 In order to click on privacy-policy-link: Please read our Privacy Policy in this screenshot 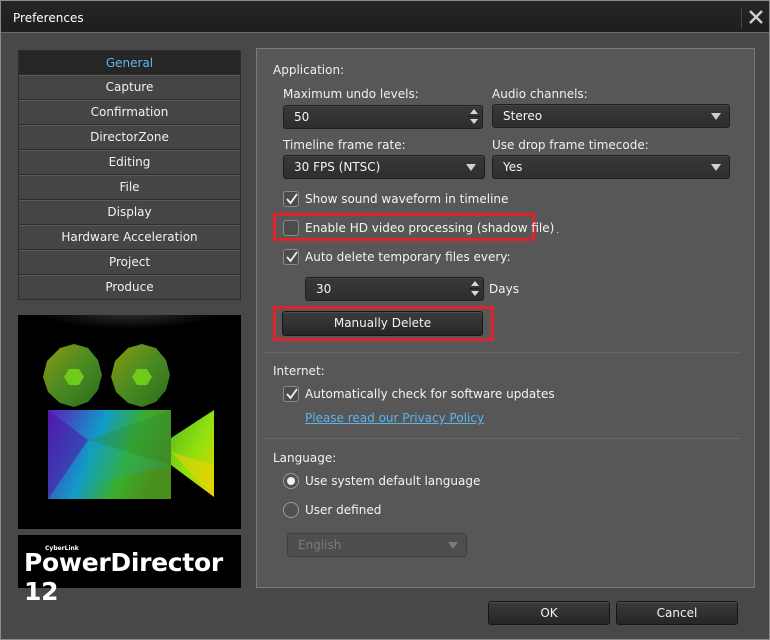, I will do `click(394, 418)`.